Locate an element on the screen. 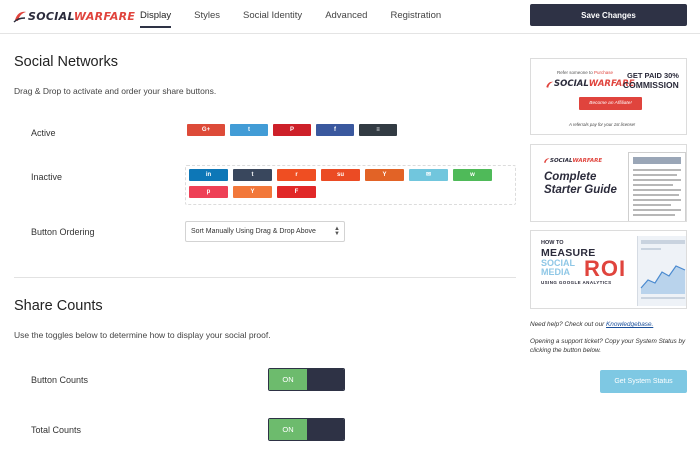 The image size is (700, 450). twitter-icon: t is located at coordinates (249, 130).